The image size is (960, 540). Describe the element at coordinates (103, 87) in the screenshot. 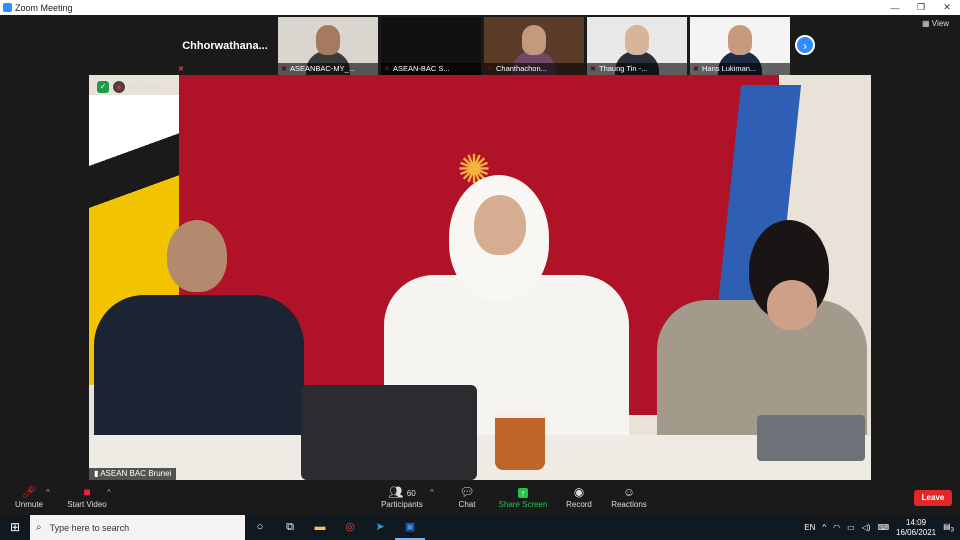

I see `encryption-shield-icon: ✓` at that location.